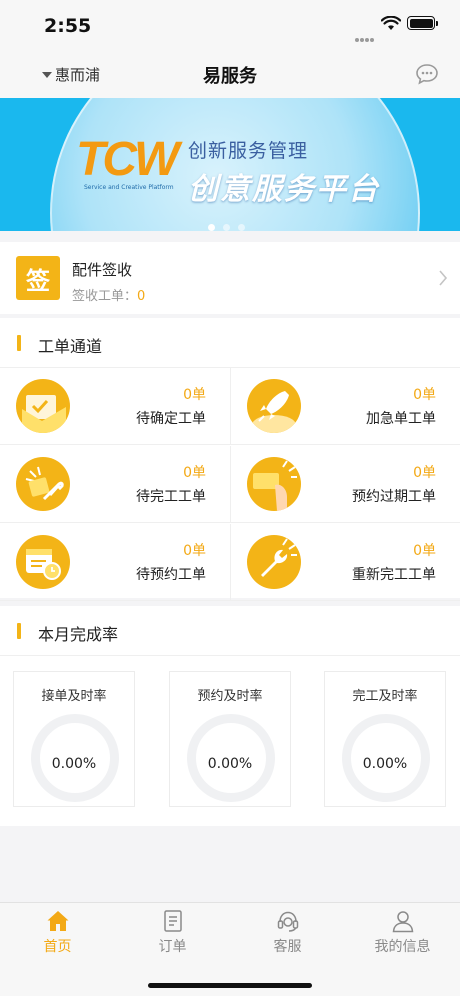 The image size is (460, 996). I want to click on location-label: 惠而浦, so click(78, 75).